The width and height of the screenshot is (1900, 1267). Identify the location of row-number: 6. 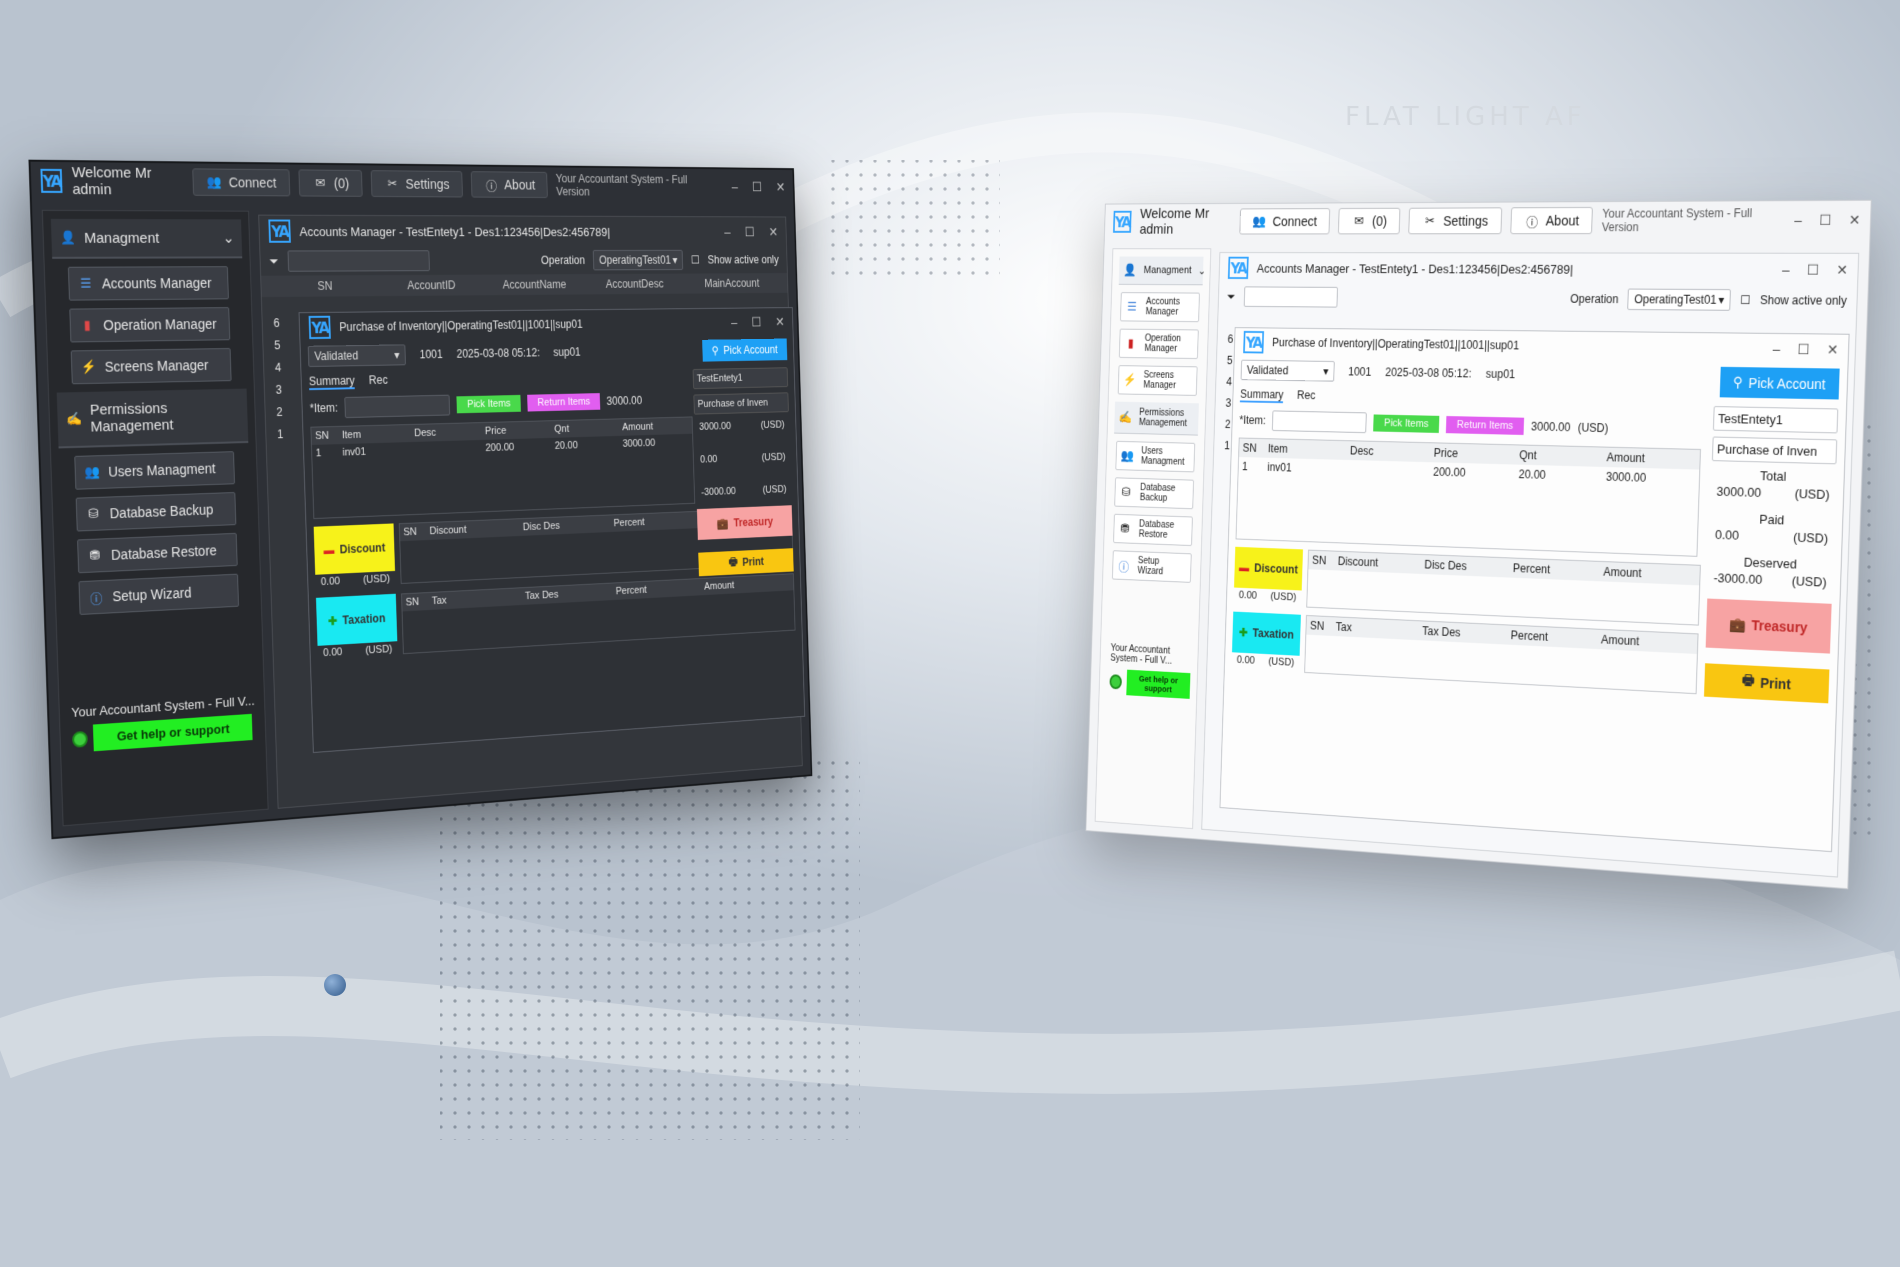
(284, 327).